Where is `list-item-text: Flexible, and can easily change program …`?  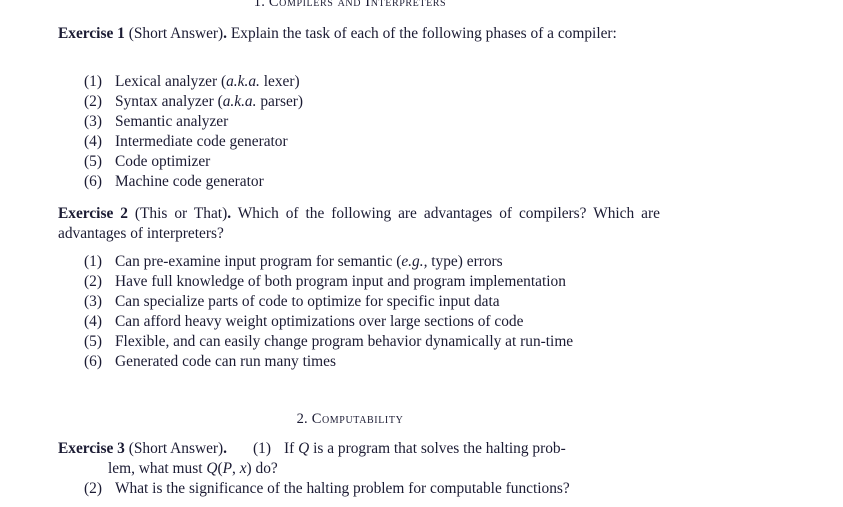 list-item-text: Flexible, and can easily change program … is located at coordinates (344, 342).